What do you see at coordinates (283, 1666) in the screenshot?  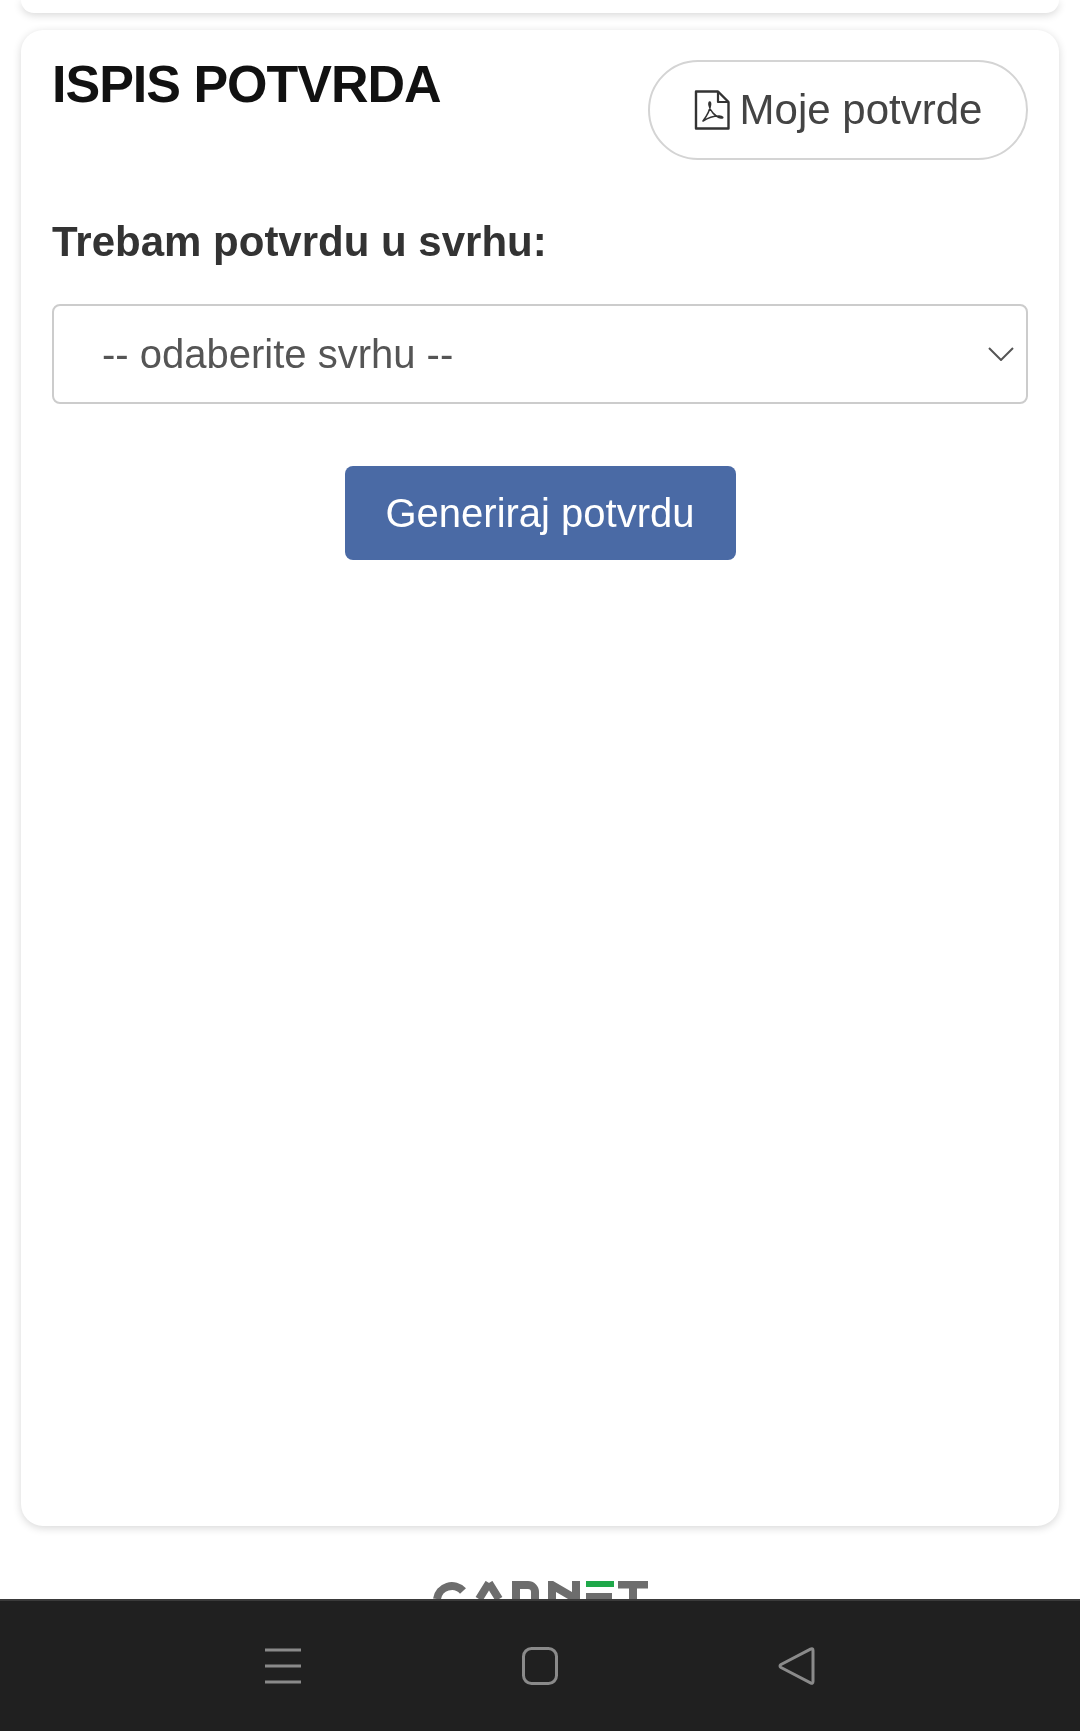 I see `menu-icon` at bounding box center [283, 1666].